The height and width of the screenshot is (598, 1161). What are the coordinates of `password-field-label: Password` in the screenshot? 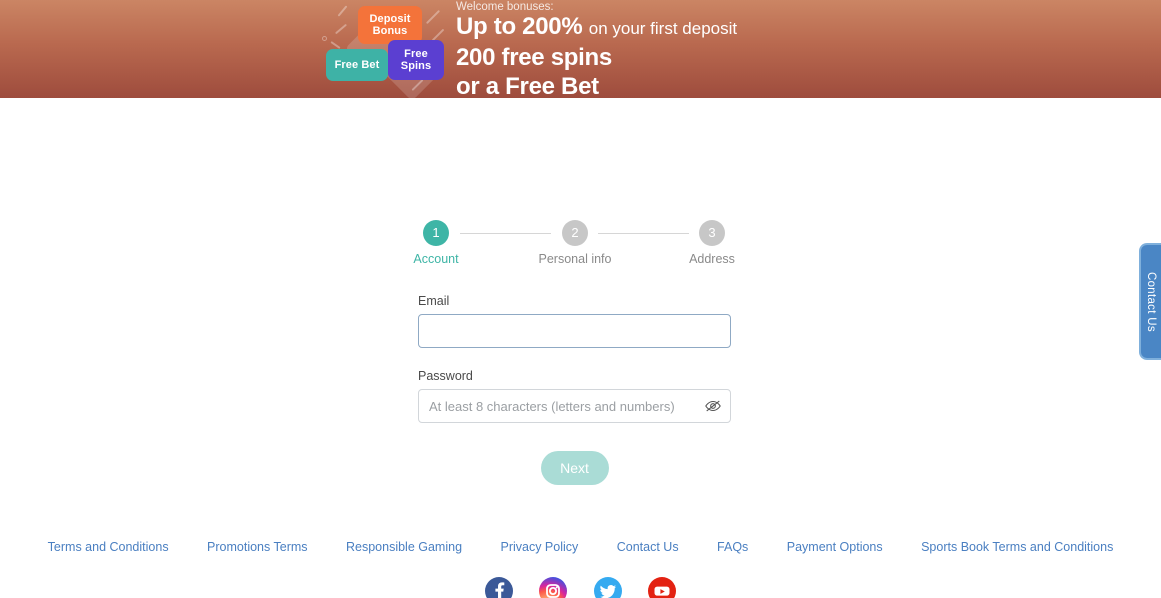 It's located at (445, 376).